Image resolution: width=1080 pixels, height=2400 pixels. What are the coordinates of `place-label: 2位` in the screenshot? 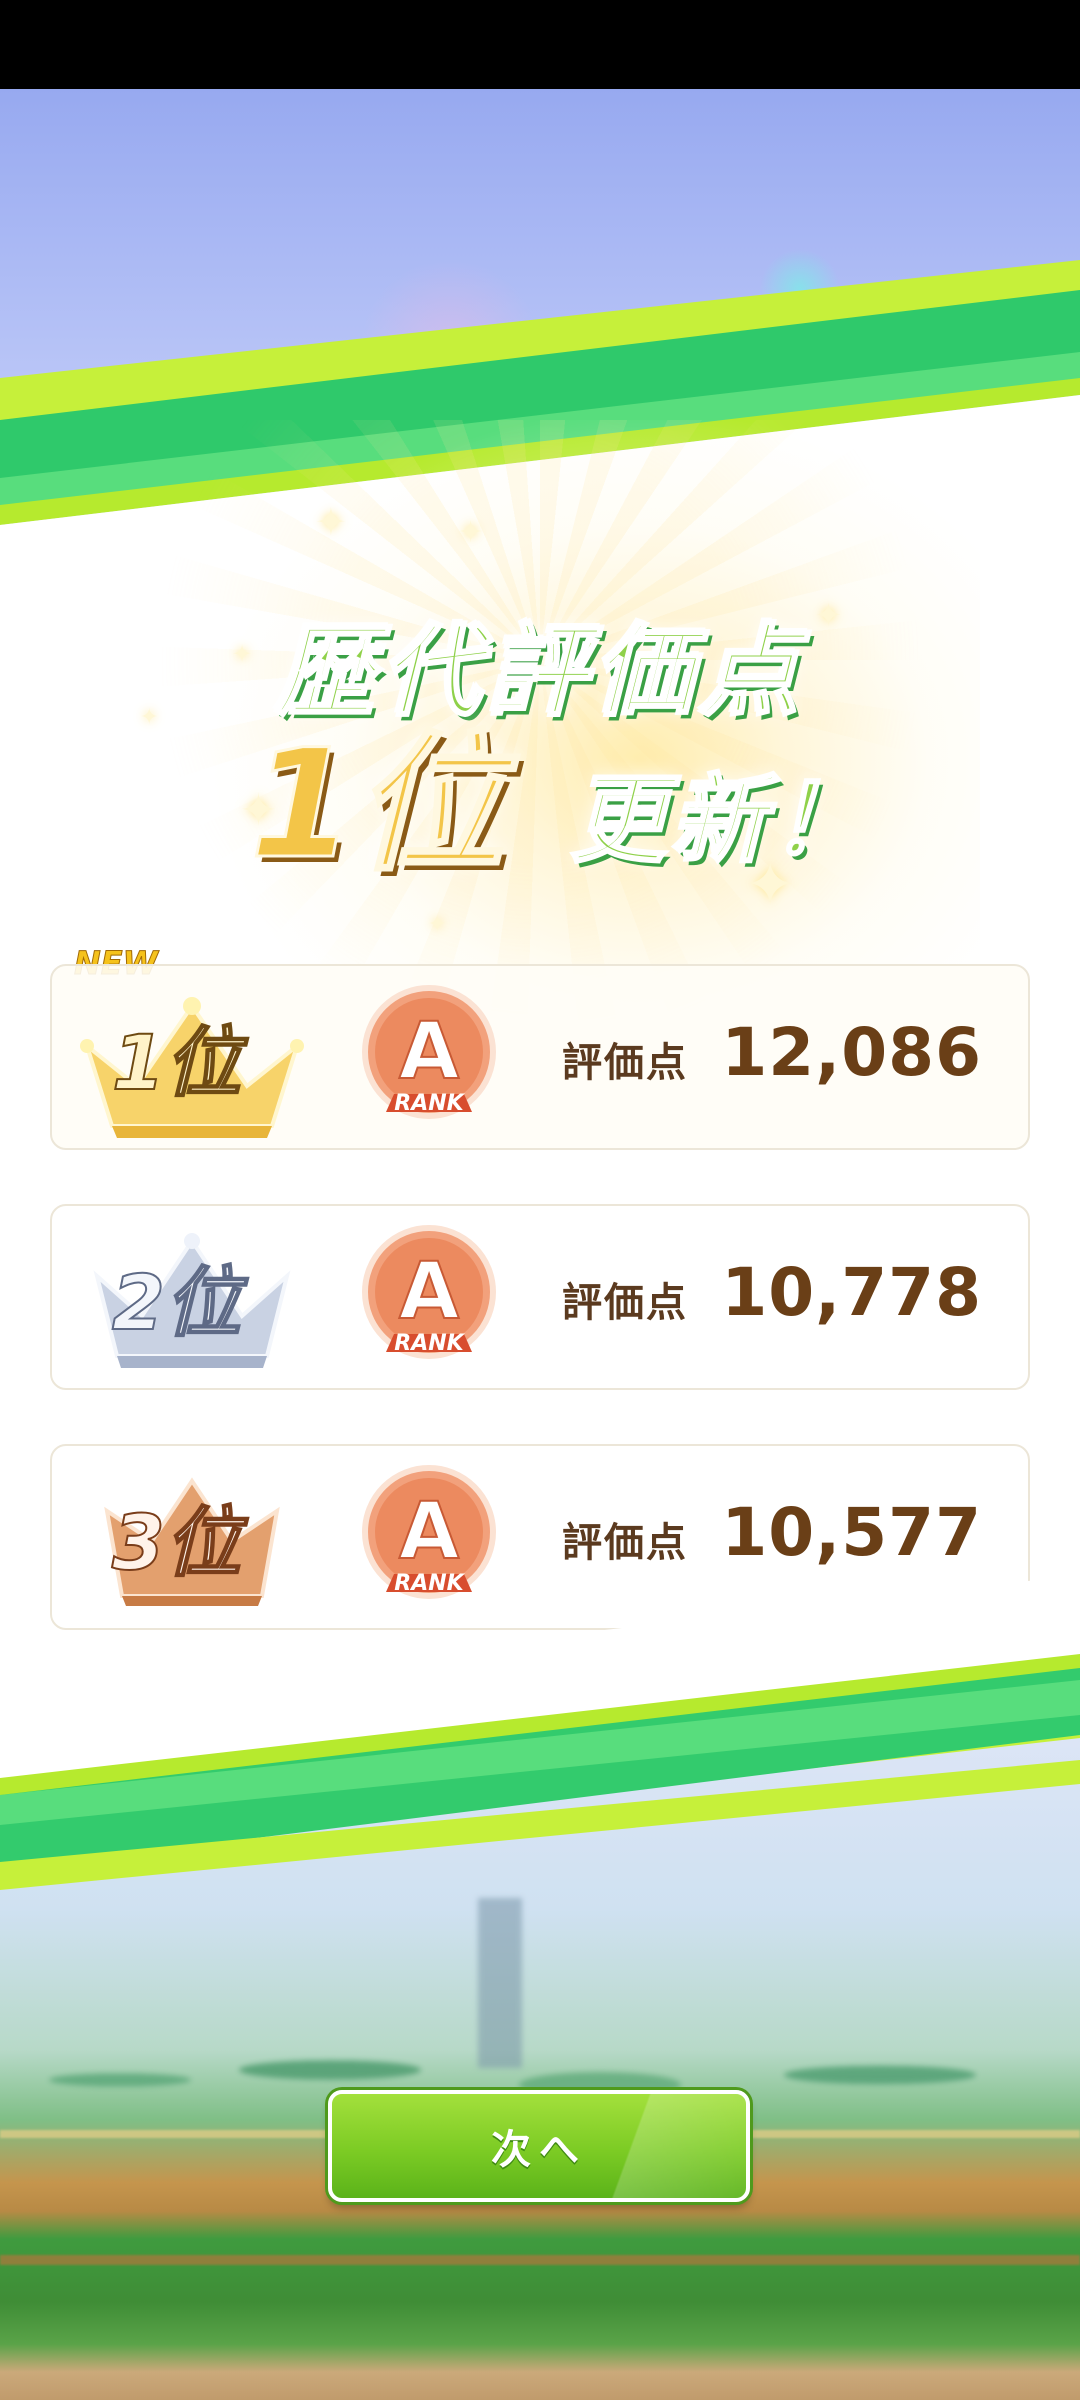 It's located at (176, 1302).